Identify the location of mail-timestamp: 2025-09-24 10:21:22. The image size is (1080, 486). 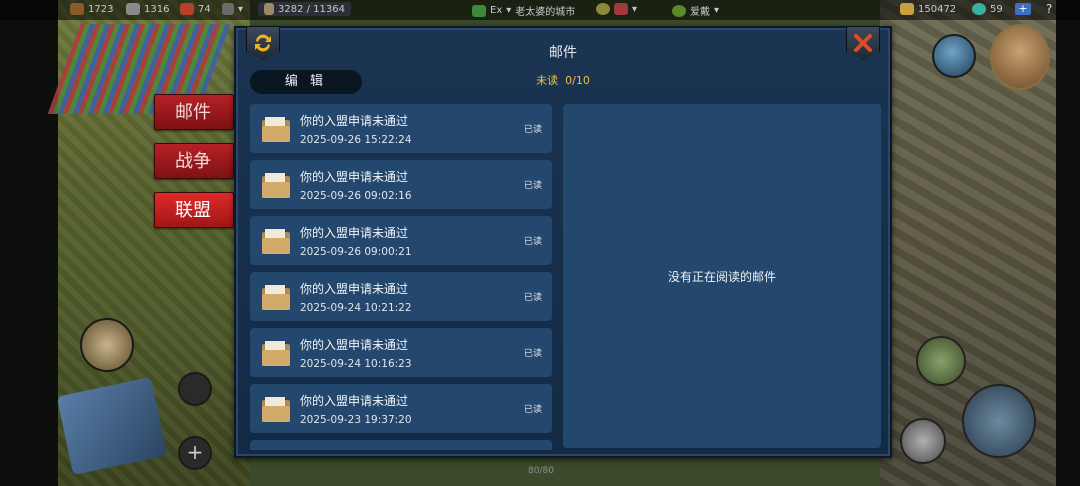
(356, 308).